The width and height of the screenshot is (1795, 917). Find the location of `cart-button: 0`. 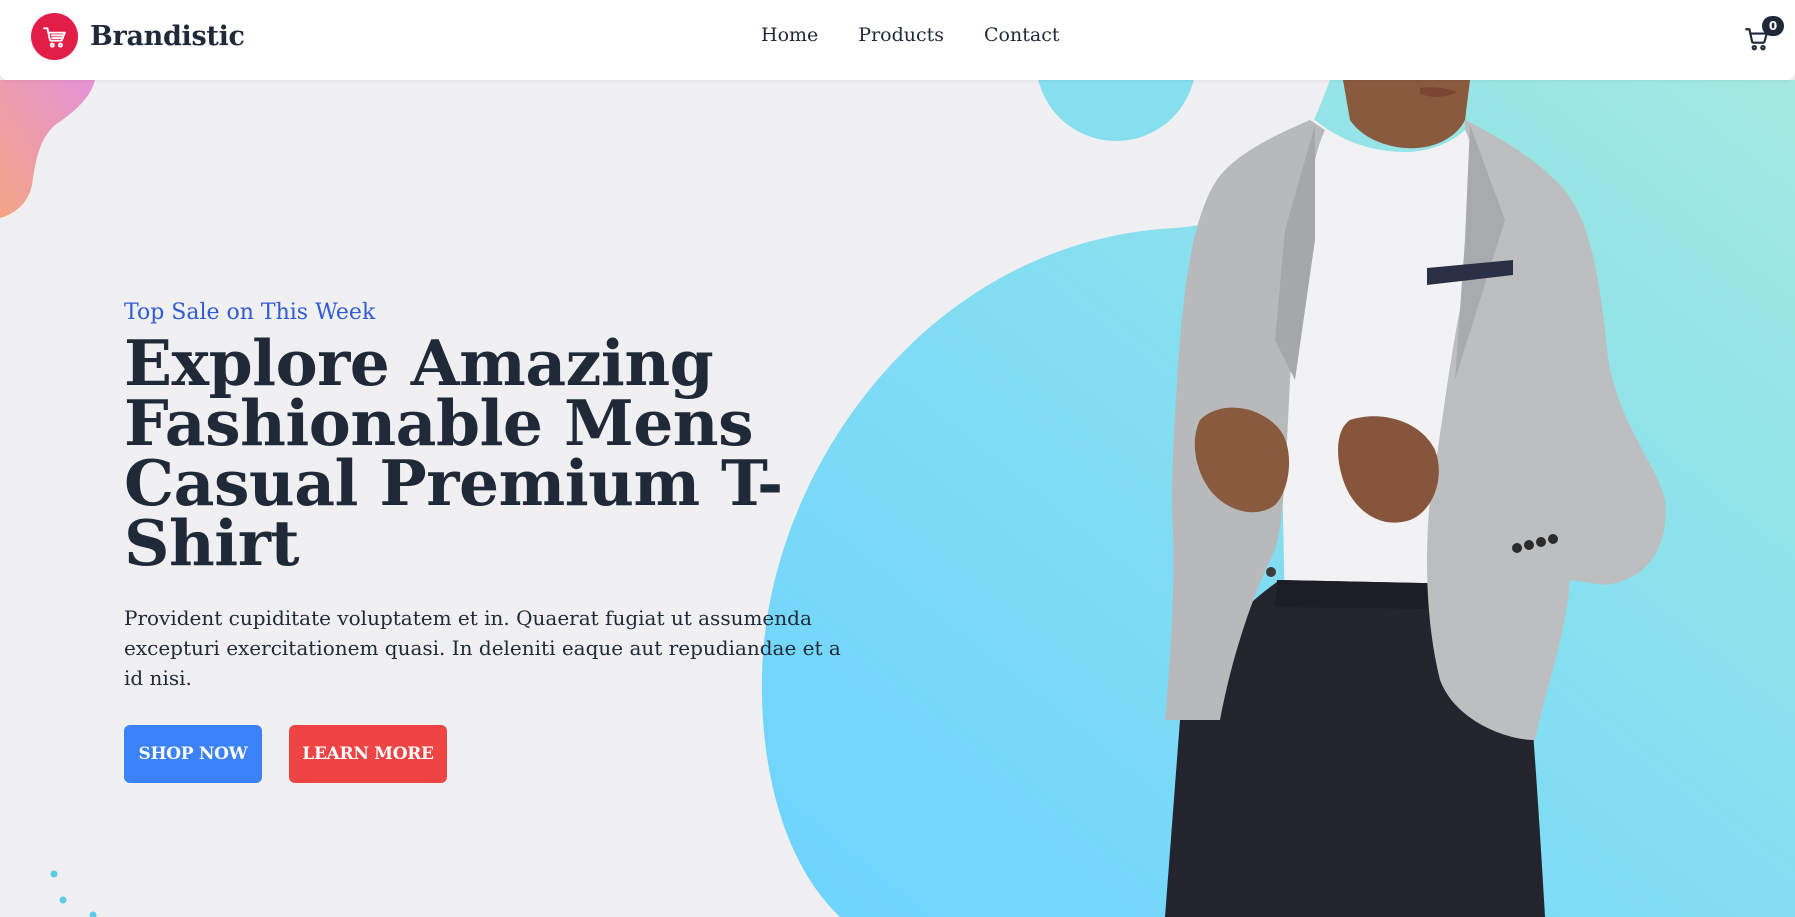

cart-button: 0 is located at coordinates (1766, 36).